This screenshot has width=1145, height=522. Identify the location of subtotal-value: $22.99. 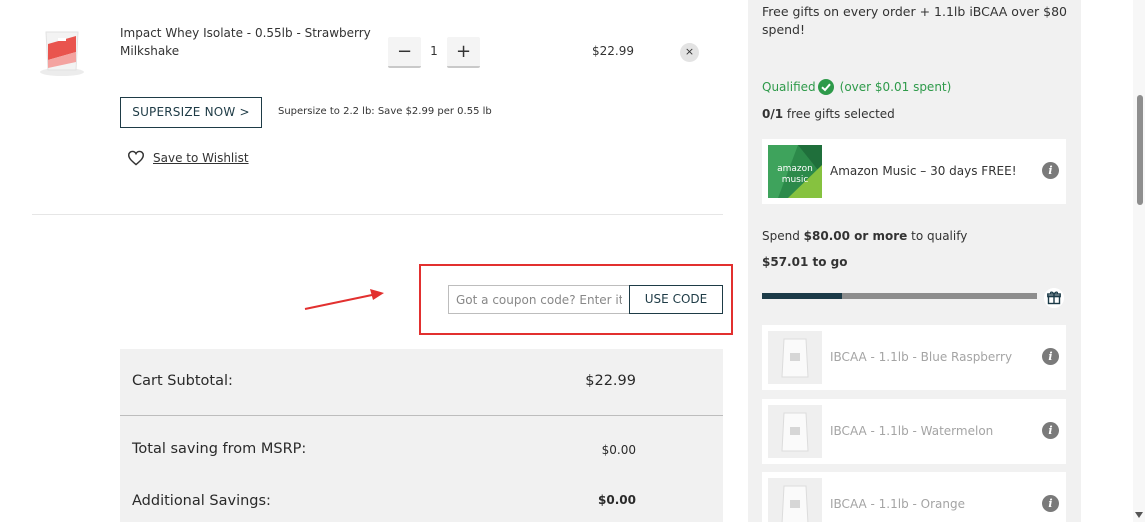
(610, 381).